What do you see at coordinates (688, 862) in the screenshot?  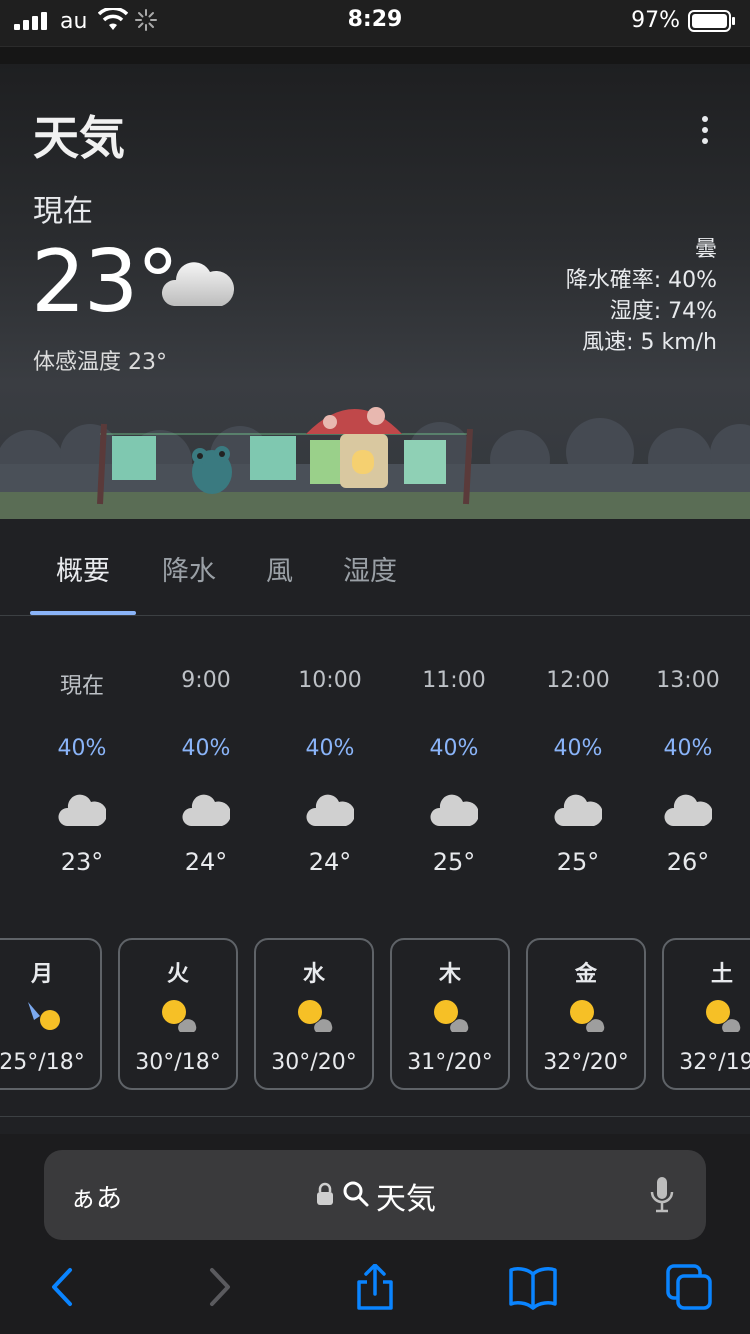 I see `hour-temp: 26°` at bounding box center [688, 862].